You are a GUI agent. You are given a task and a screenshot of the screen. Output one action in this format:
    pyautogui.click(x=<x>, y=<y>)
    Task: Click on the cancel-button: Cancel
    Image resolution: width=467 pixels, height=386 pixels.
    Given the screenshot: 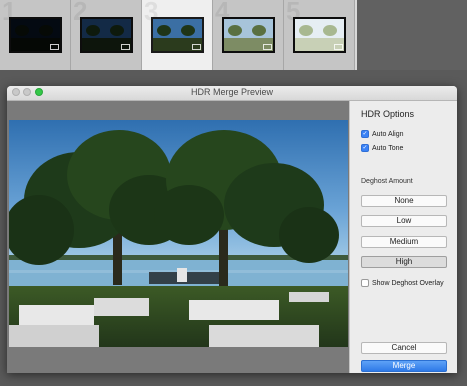 What is the action you would take?
    pyautogui.click(x=404, y=348)
    